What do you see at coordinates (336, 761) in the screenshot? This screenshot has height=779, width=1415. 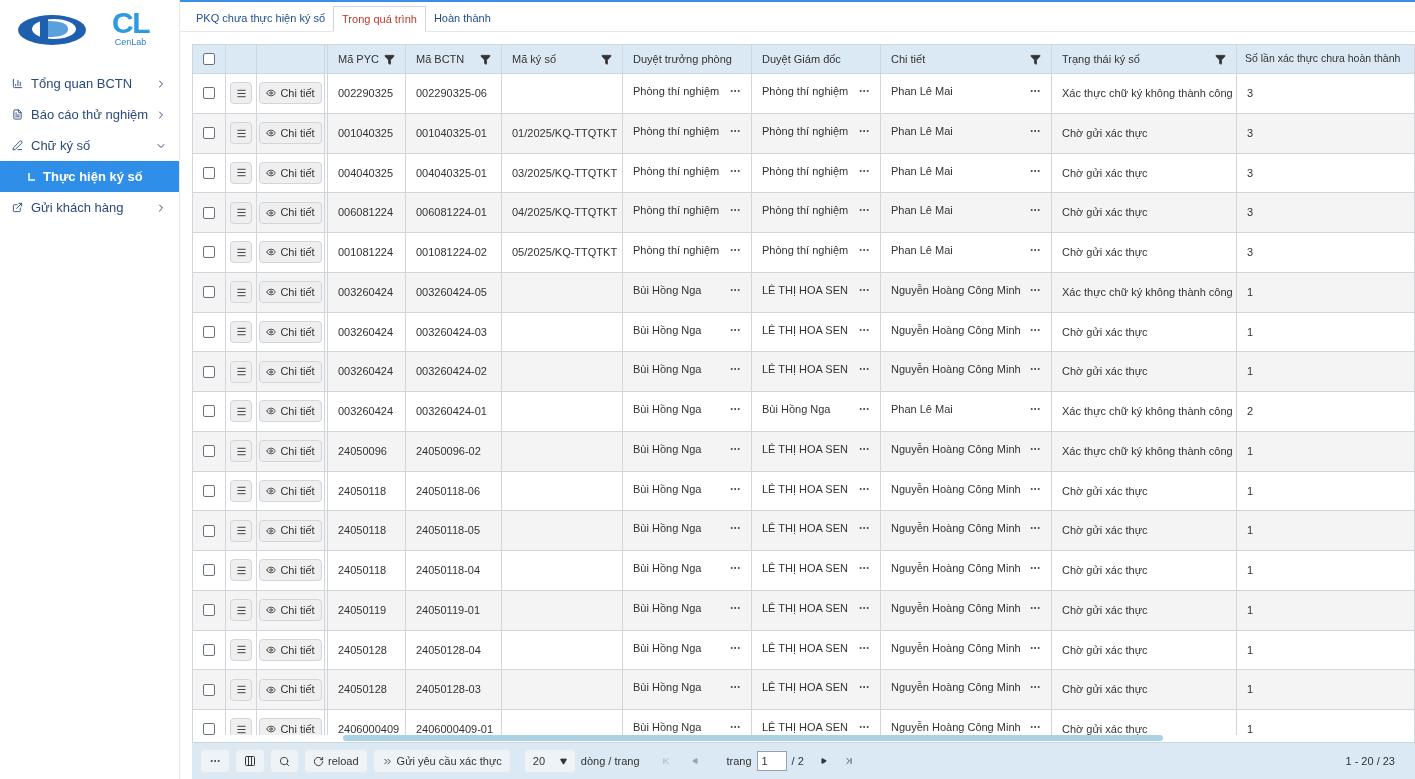 I see `reload-button: reload` at bounding box center [336, 761].